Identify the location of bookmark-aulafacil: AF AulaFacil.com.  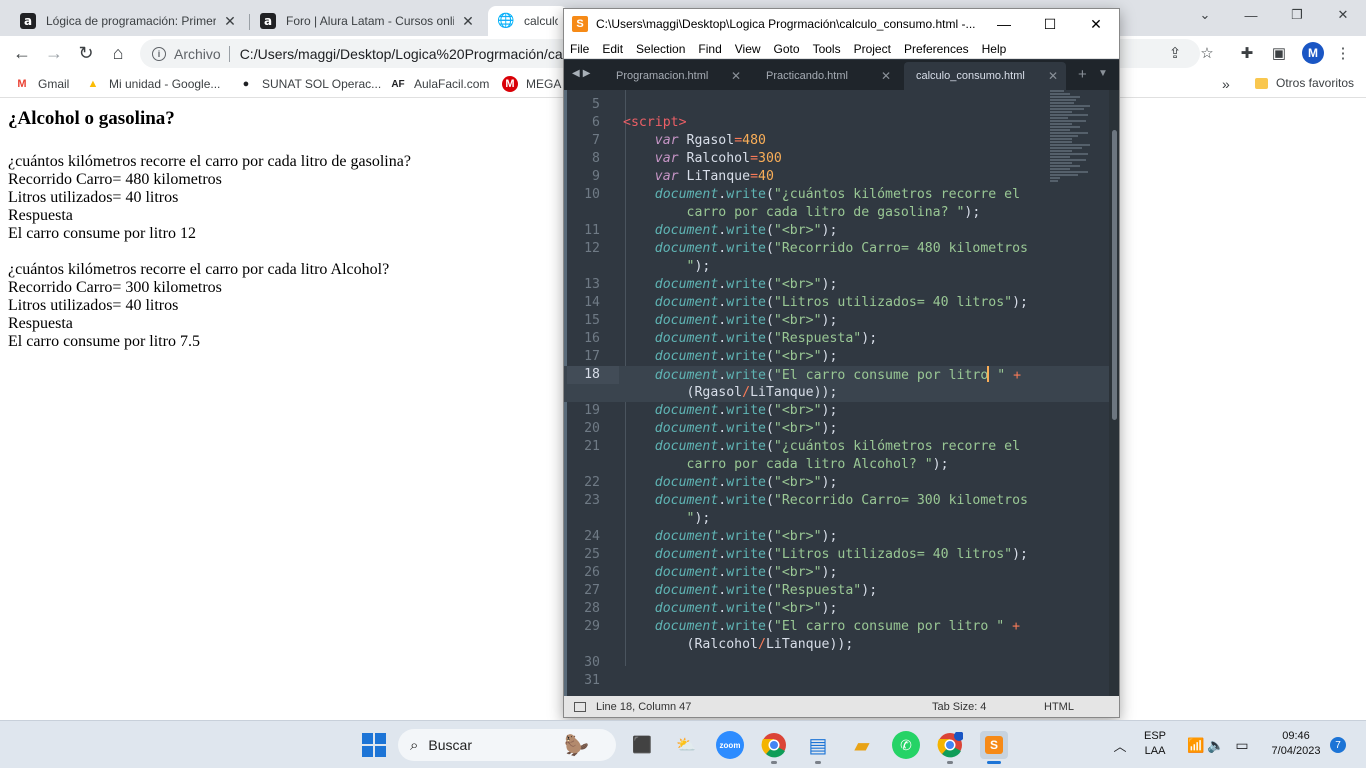
(439, 84).